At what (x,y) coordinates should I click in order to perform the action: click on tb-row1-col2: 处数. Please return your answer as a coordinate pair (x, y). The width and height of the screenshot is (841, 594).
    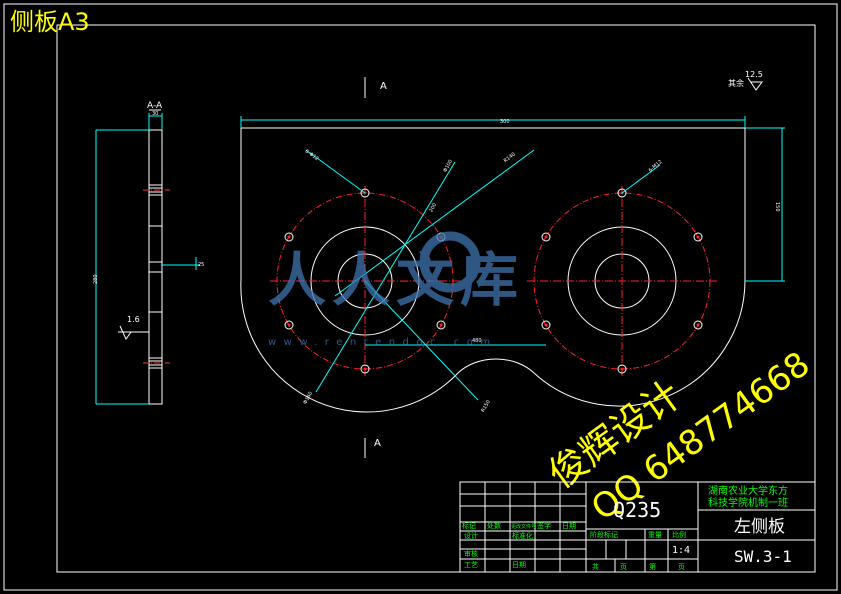
    Looking at the image, I should click on (494, 525).